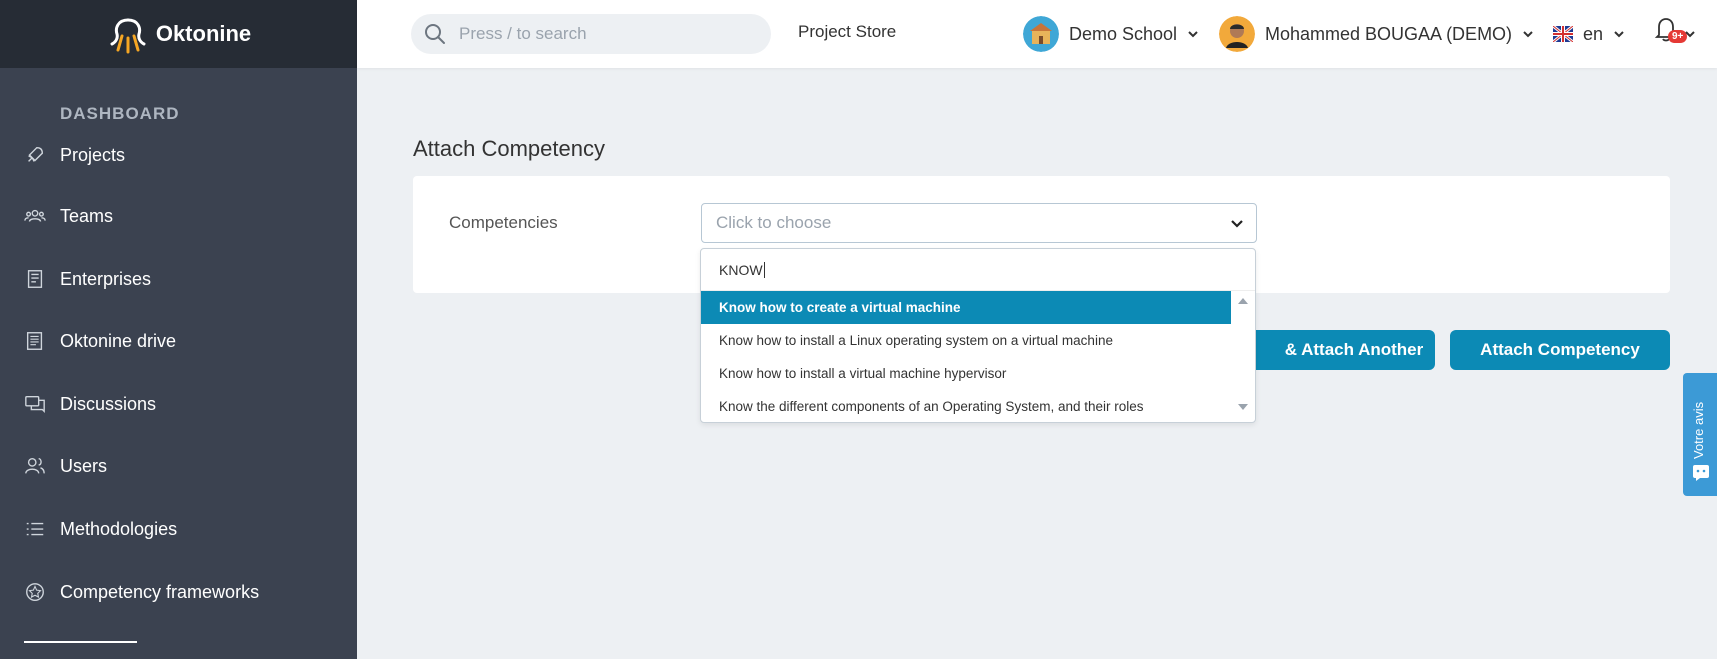  I want to click on team-icon, so click(35, 216).